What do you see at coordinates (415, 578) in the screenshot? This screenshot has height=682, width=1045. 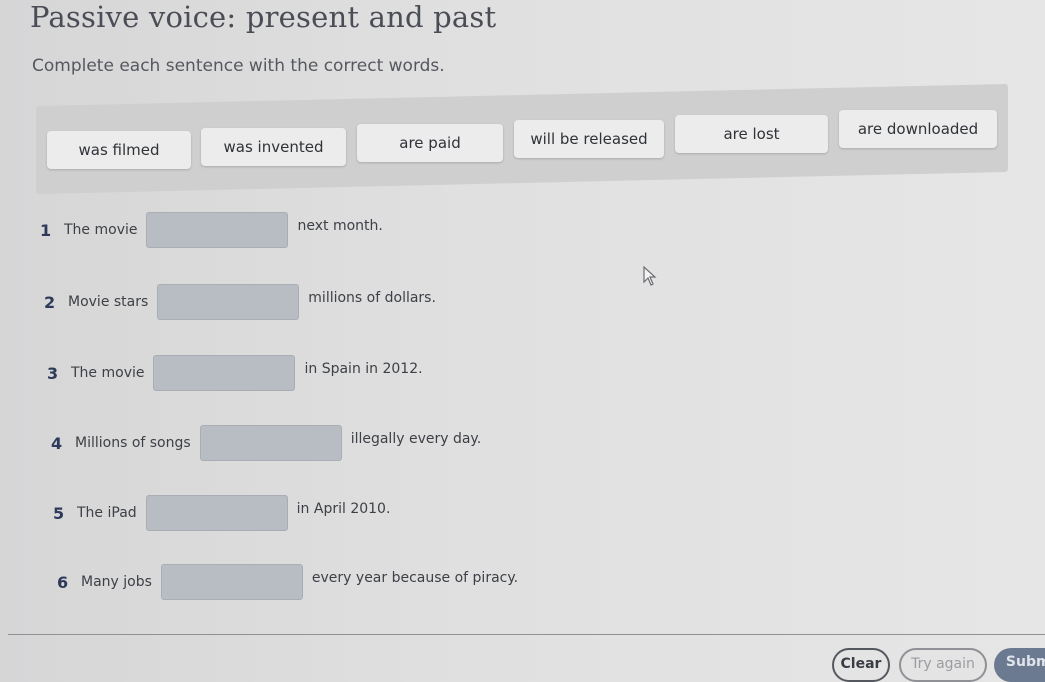 I see `question-text-after: every year because of piracy.` at bounding box center [415, 578].